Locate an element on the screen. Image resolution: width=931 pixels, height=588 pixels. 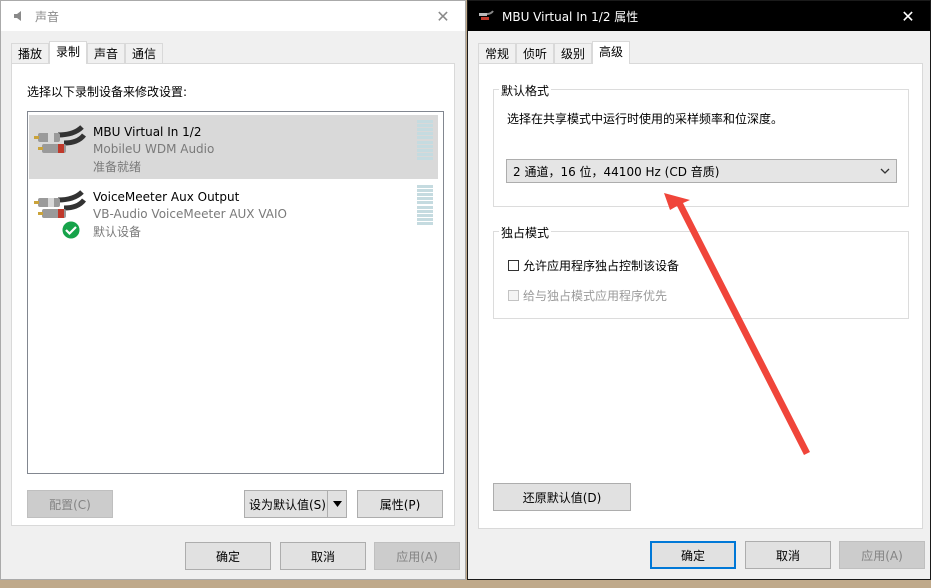
format-select-value: 2 通道，16 位，44100 Hz (CD 音质) is located at coordinates (616, 171).